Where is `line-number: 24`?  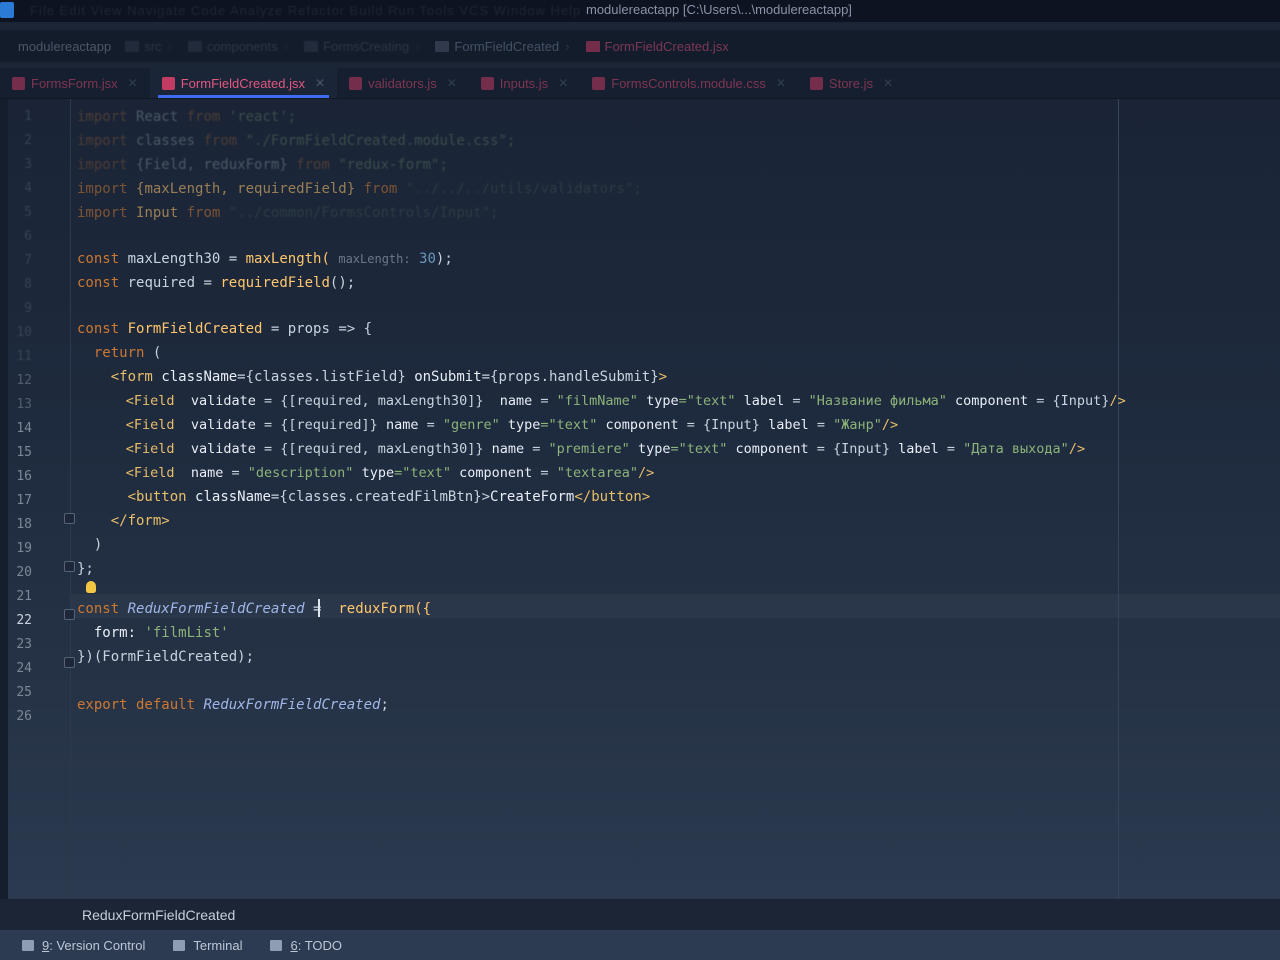 line-number: 24 is located at coordinates (24, 668).